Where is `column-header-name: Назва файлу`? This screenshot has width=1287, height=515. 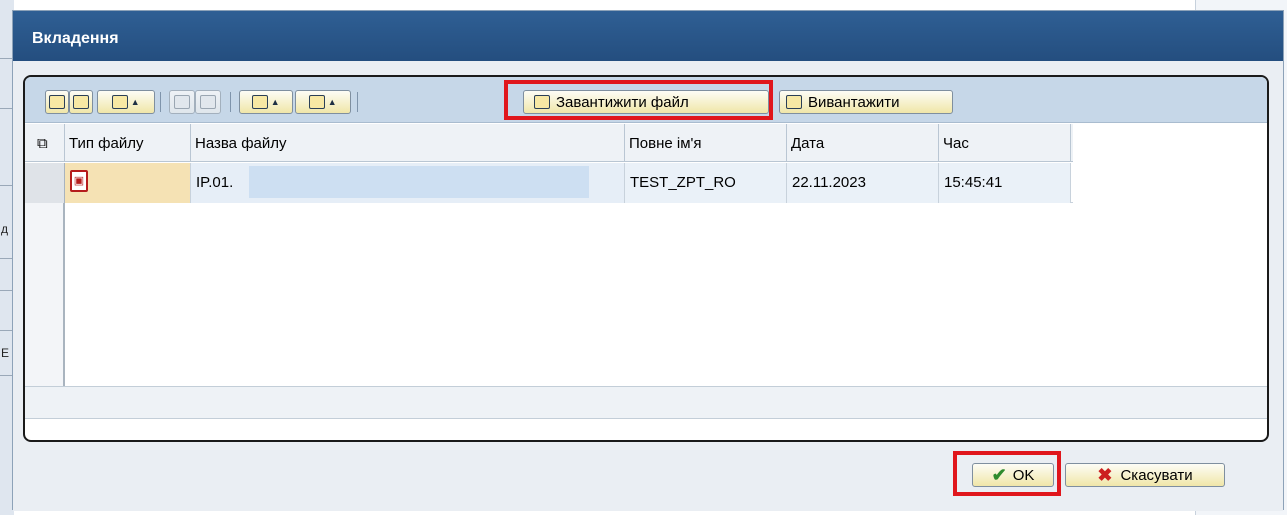
column-header-name: Назва файлу is located at coordinates (408, 143).